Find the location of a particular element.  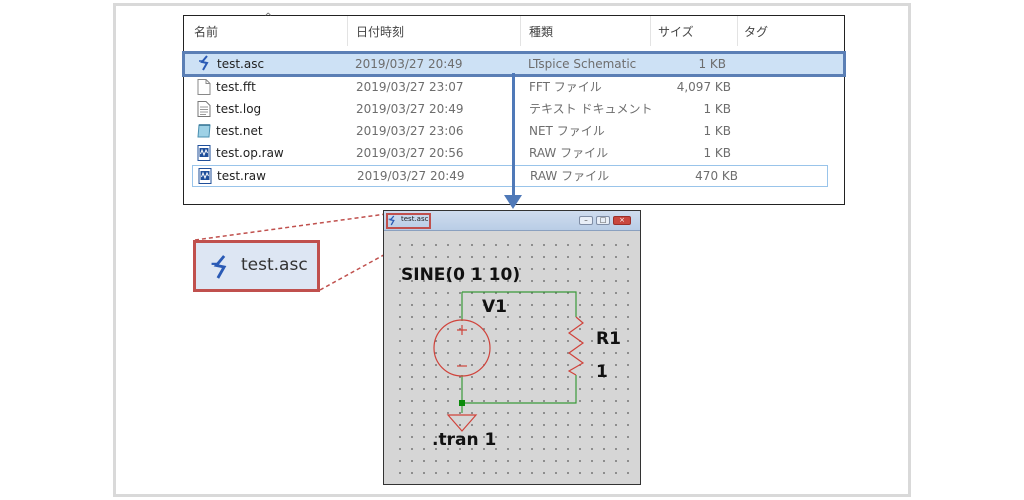

zoomed-title-callout: test.asc is located at coordinates (256, 266).